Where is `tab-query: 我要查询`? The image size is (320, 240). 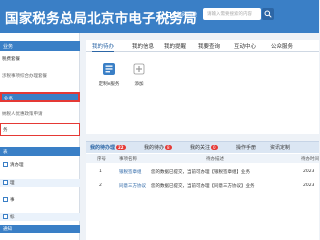 tab-query: 我要查询 is located at coordinates (209, 46).